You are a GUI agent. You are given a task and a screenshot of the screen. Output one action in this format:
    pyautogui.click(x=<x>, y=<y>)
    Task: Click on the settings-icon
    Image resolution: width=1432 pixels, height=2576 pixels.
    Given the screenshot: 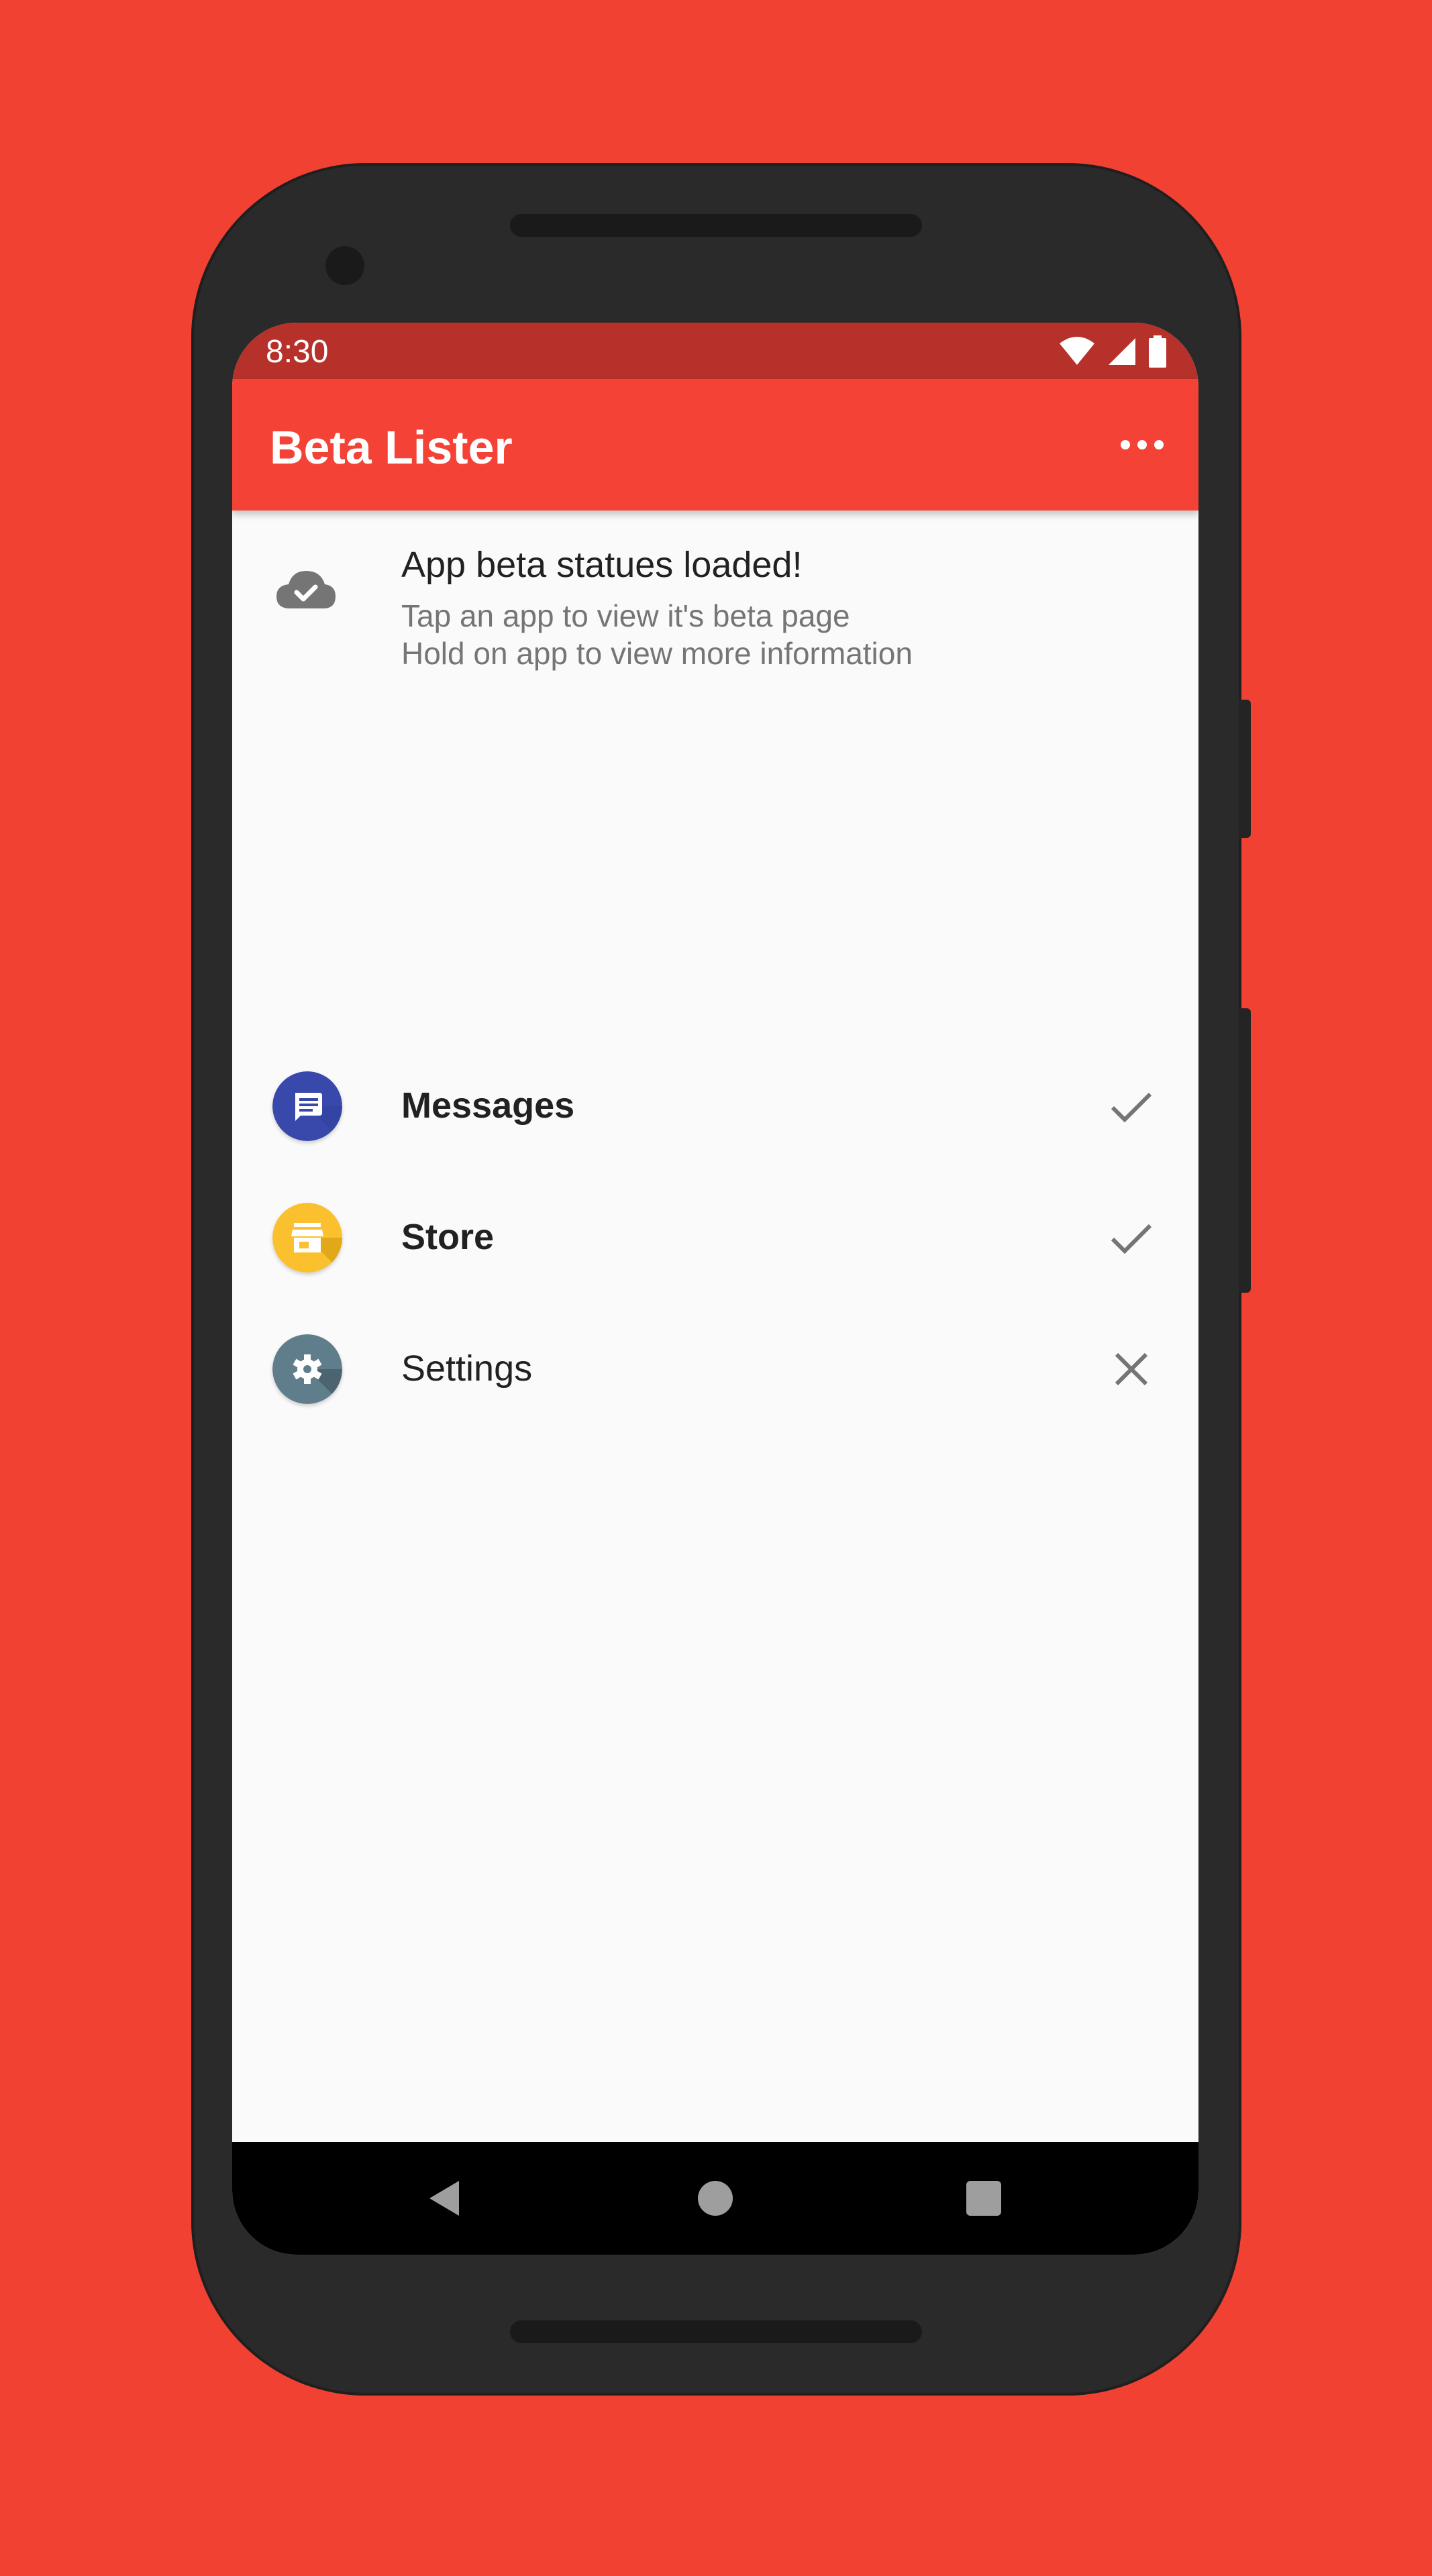 What is the action you would take?
    pyautogui.click(x=307, y=1369)
    